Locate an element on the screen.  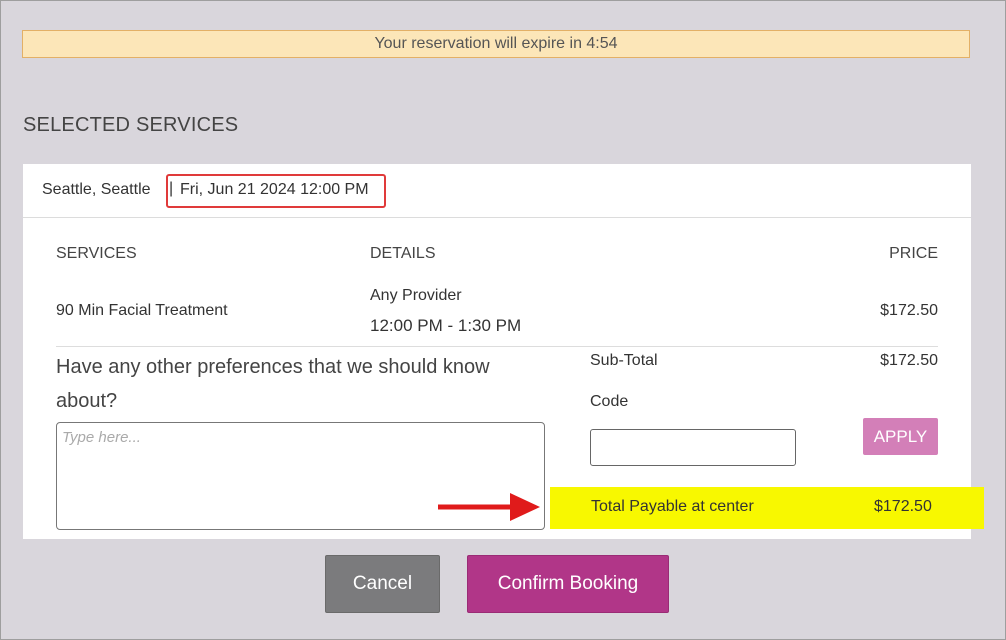
total-payable-label: Total Payable at center is located at coordinates (672, 506).